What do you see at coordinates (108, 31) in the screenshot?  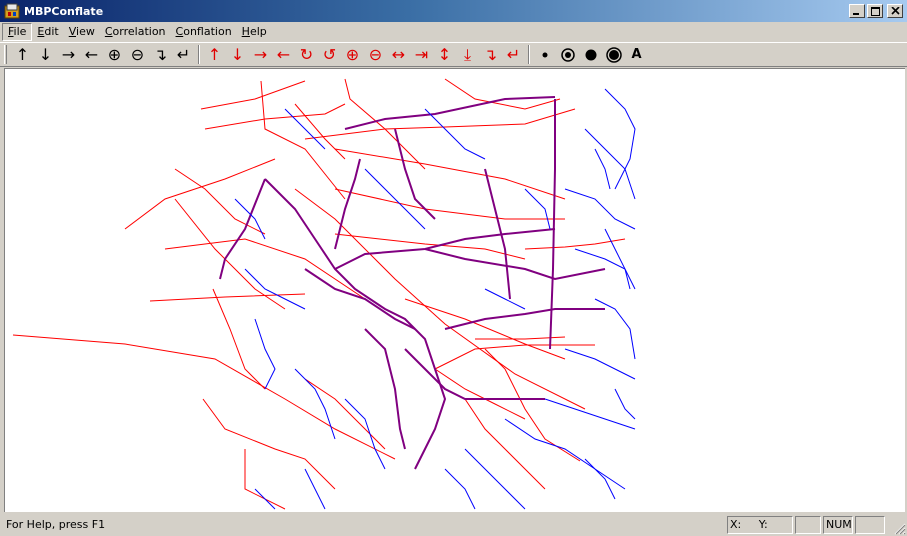 I see `menu-accelerator: C` at bounding box center [108, 31].